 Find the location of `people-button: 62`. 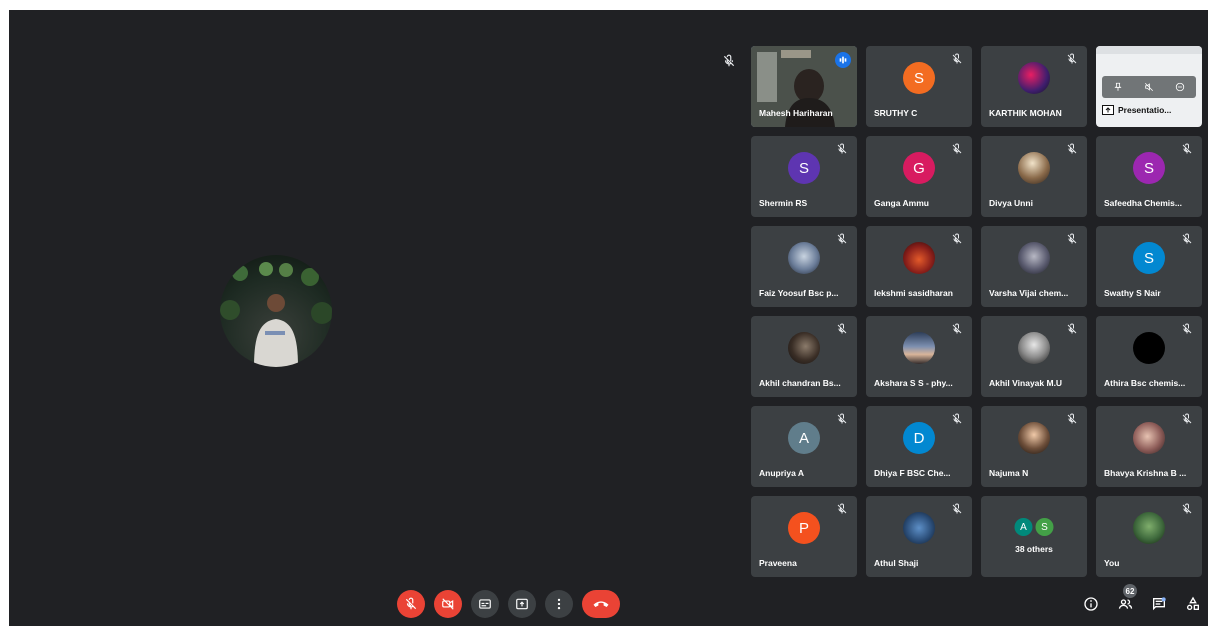

people-button: 62 is located at coordinates (1125, 601).